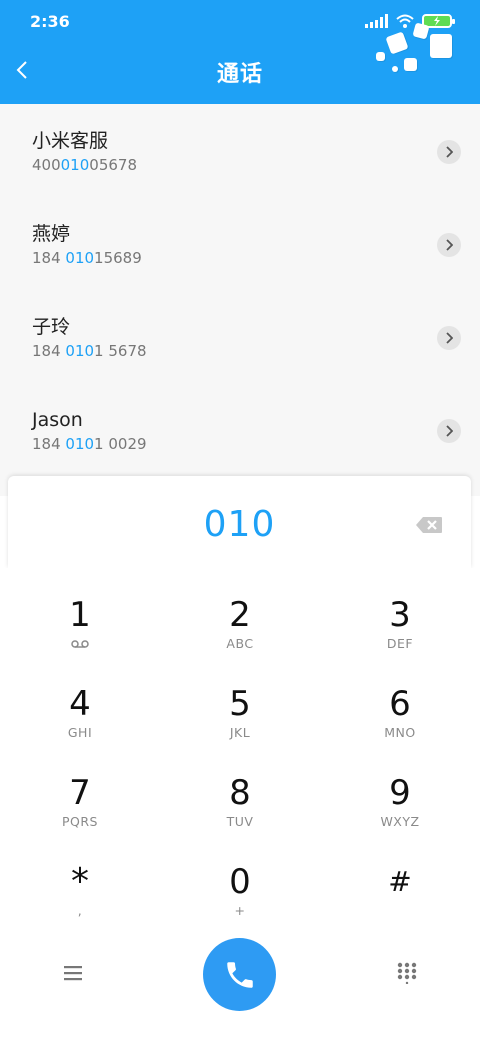  I want to click on cubes-illustration, so click(414, 51).